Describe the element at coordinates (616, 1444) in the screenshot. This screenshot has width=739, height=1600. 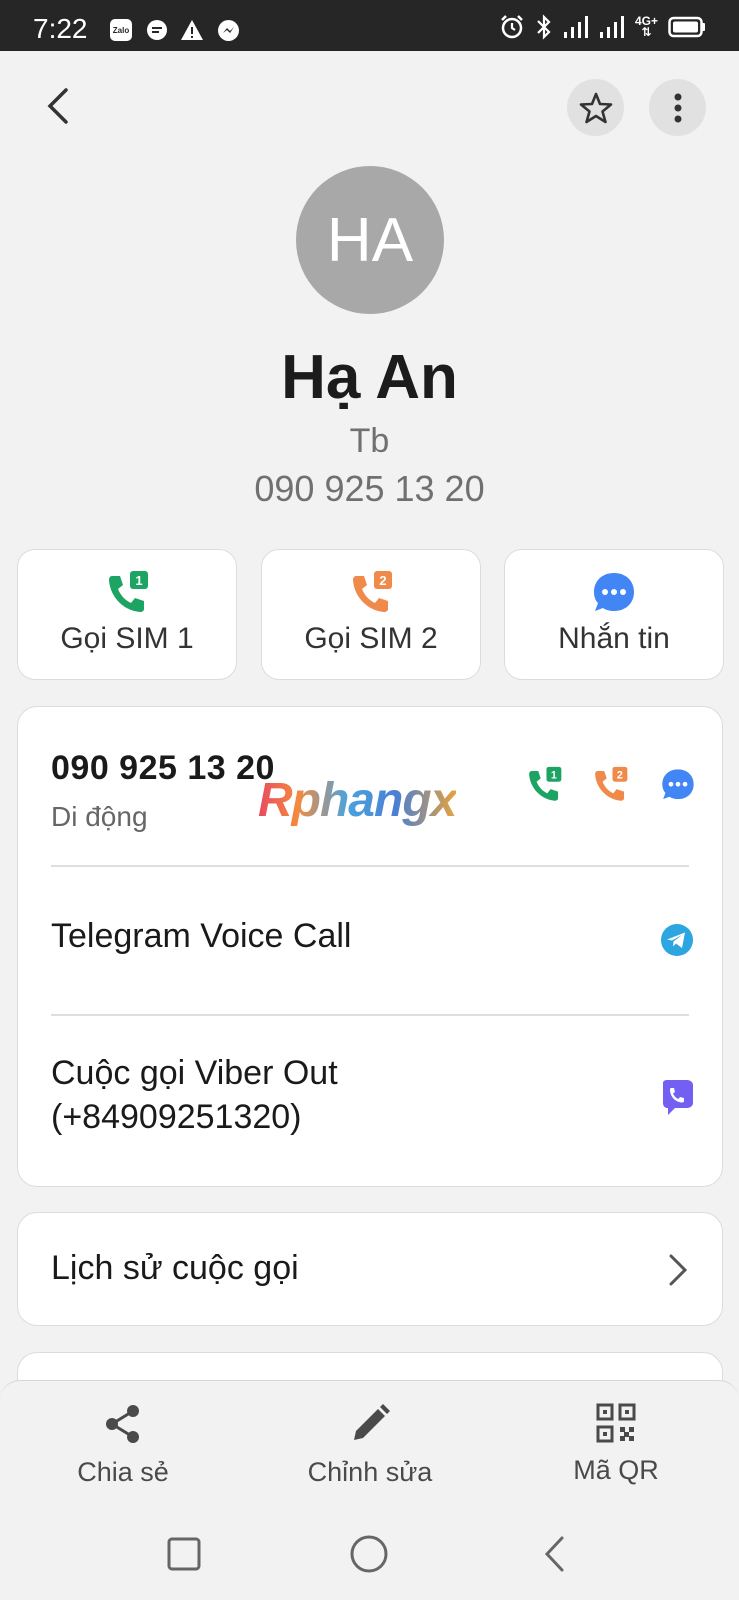
I see `qr-code-button: Mã QR` at that location.